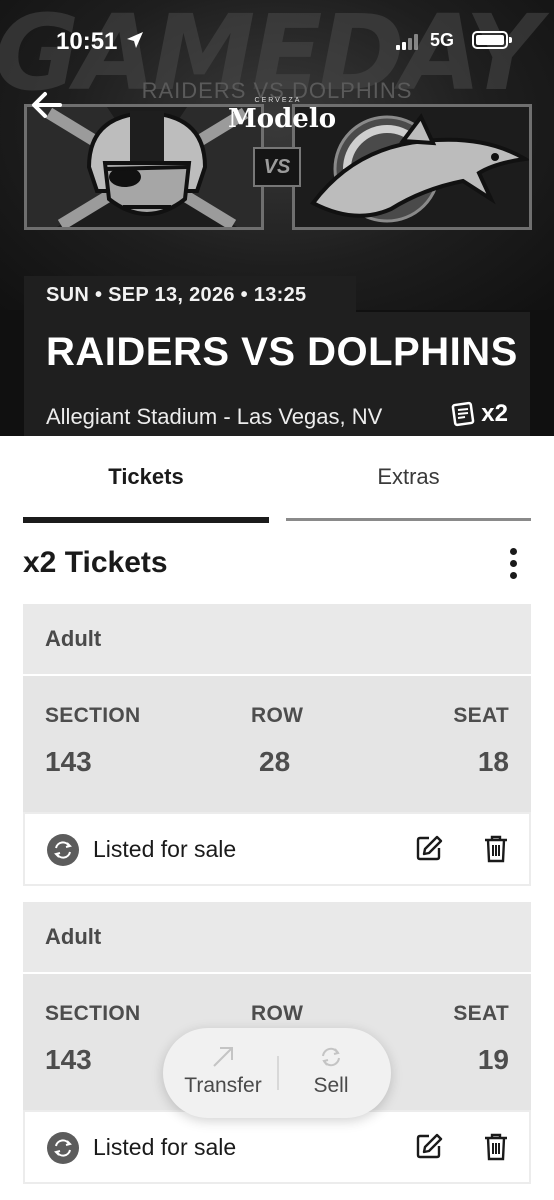 The width and height of the screenshot is (554, 1200). I want to click on transfer-button: Transfer, so click(223, 1073).